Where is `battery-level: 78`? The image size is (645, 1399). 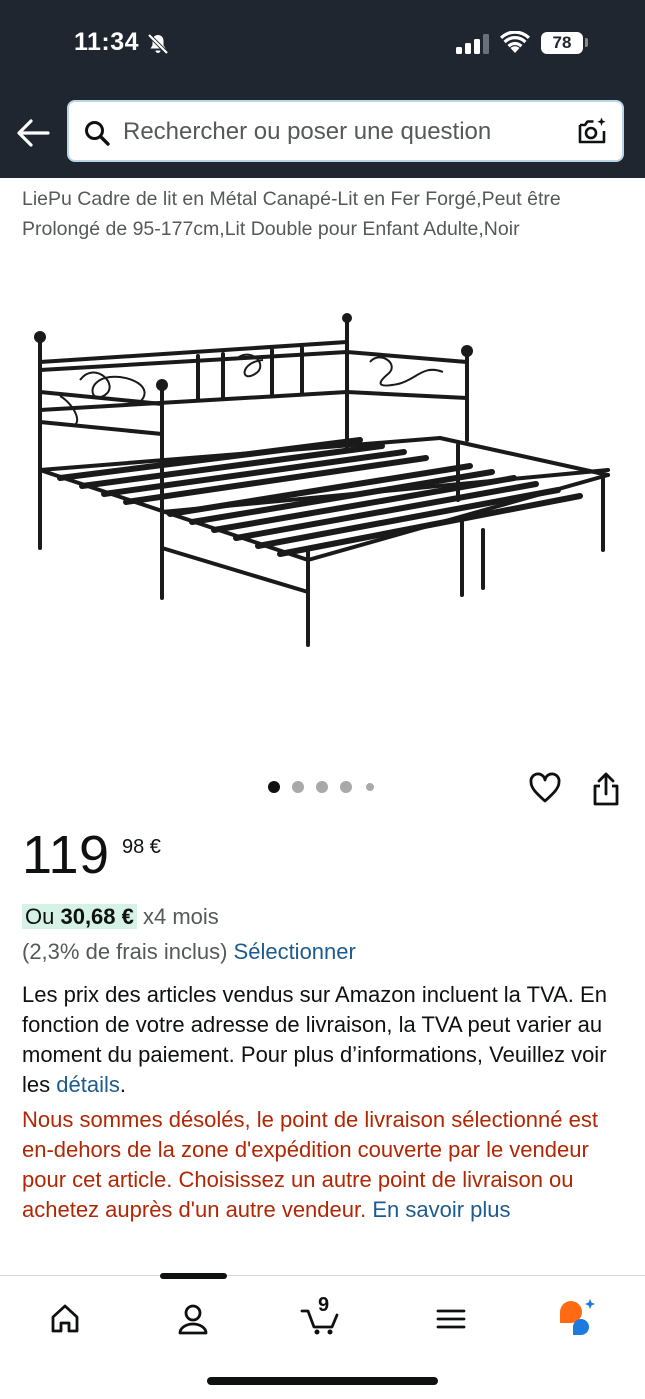
battery-level: 78 is located at coordinates (562, 43).